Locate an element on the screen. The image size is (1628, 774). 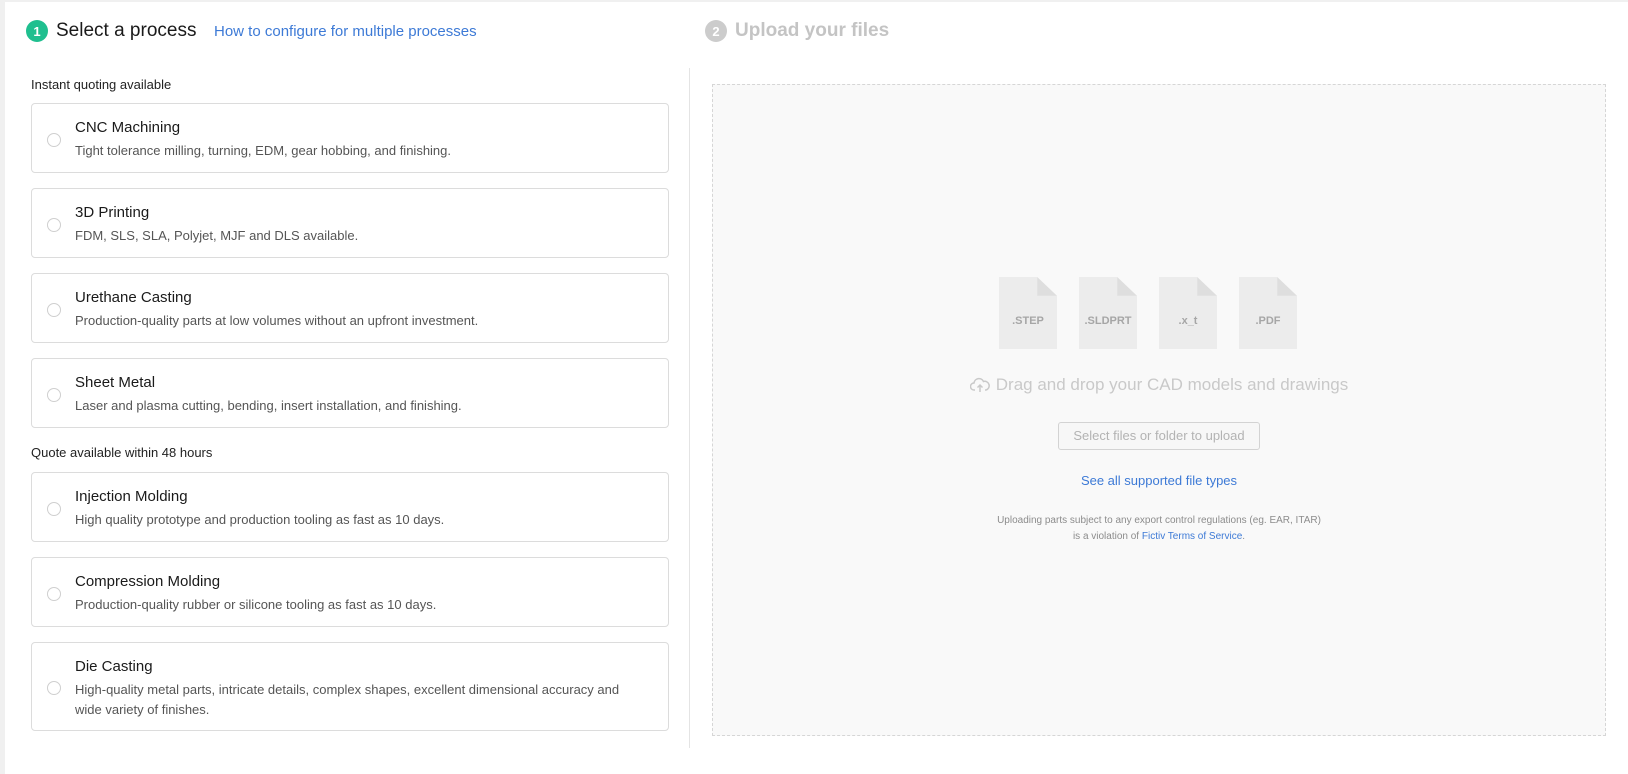
file-sldprt-icon: .SLDPRT is located at coordinates (1108, 313).